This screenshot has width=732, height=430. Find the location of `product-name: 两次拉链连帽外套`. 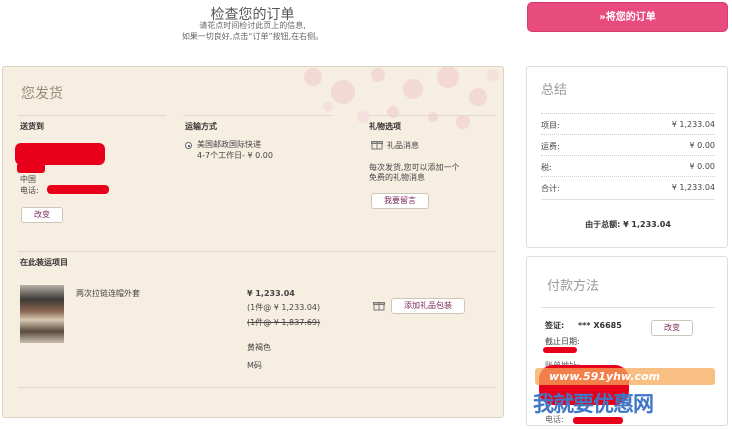

product-name: 两次拉链连帽外套 is located at coordinates (108, 294).